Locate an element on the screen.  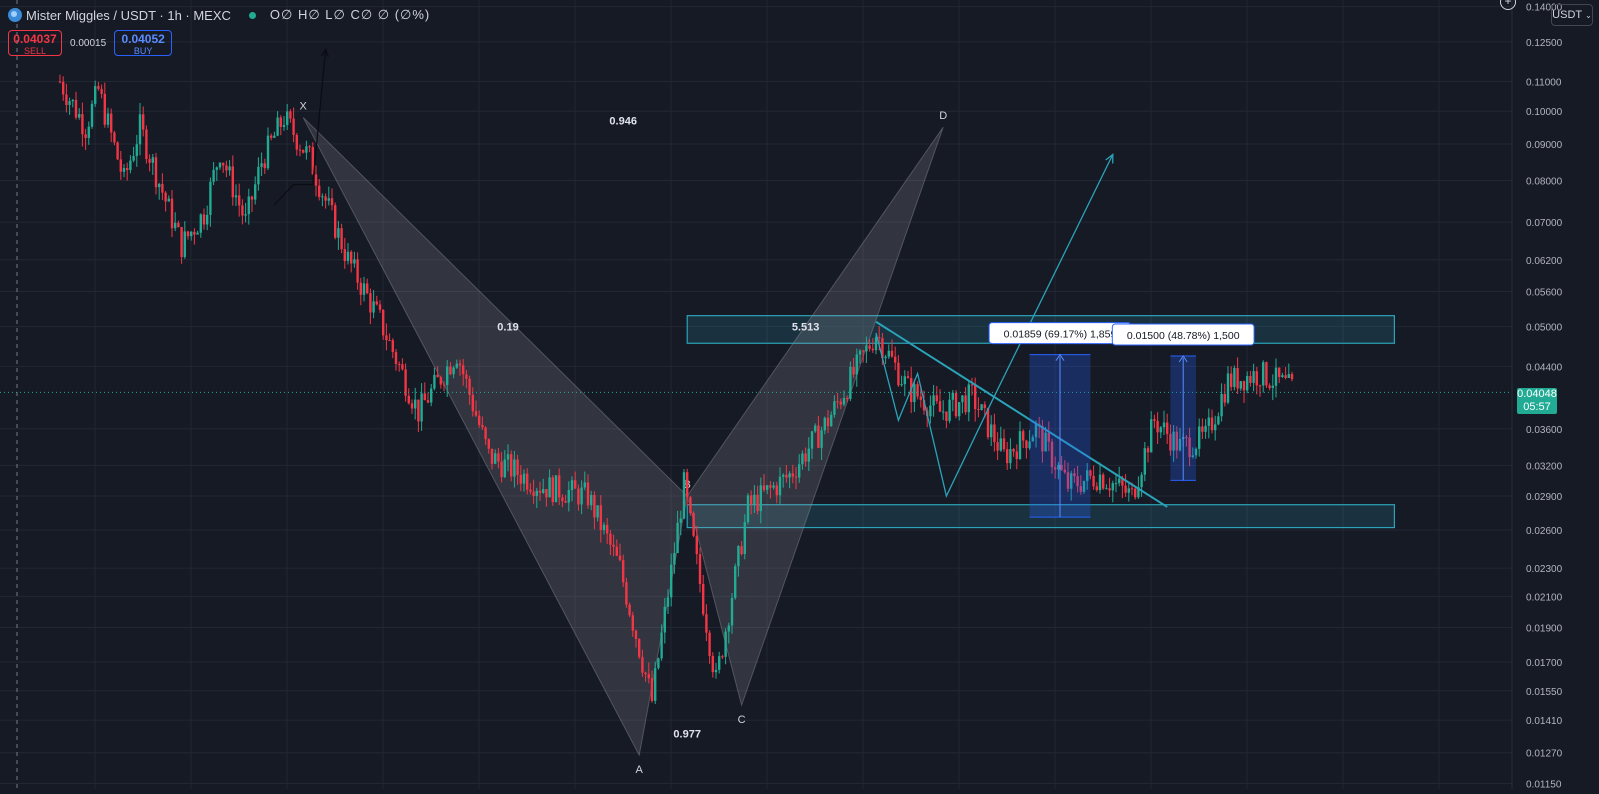
coin-logo-icon is located at coordinates (15, 15).